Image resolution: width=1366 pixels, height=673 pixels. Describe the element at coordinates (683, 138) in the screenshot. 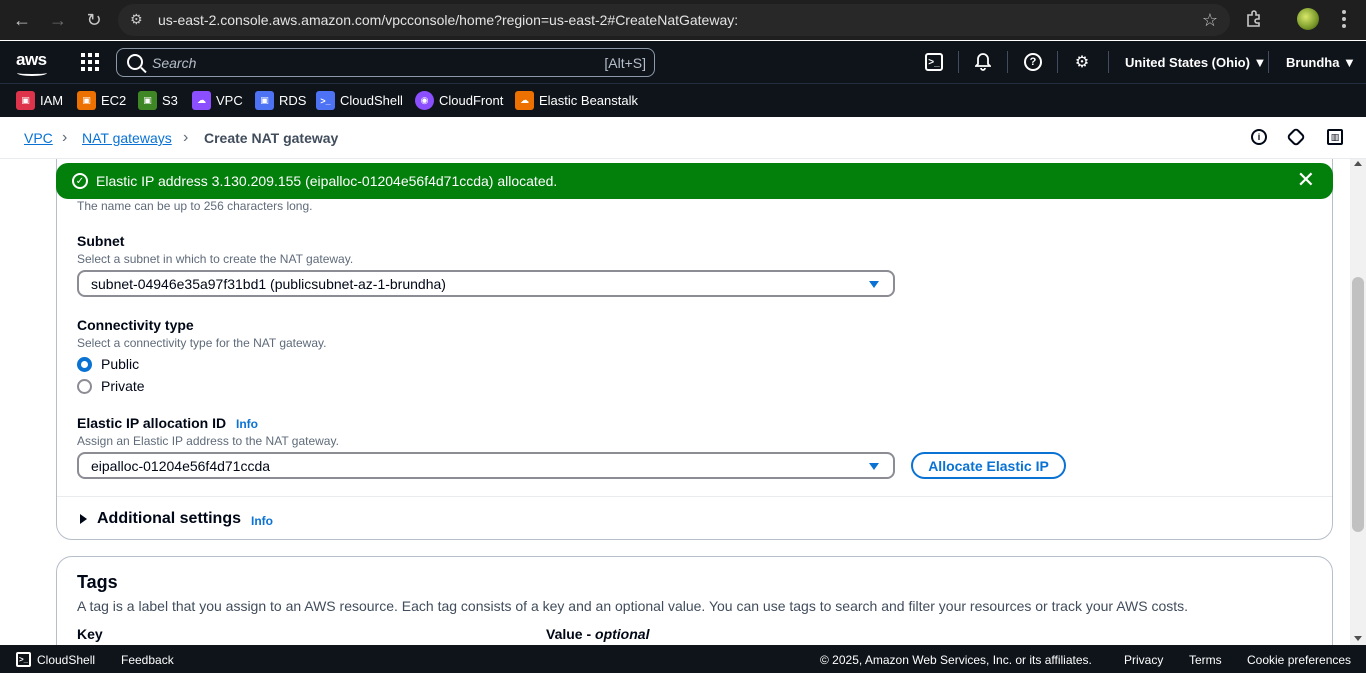

I see `breadcrumb: VPC › NAT gateways › Create NAT gateway` at that location.